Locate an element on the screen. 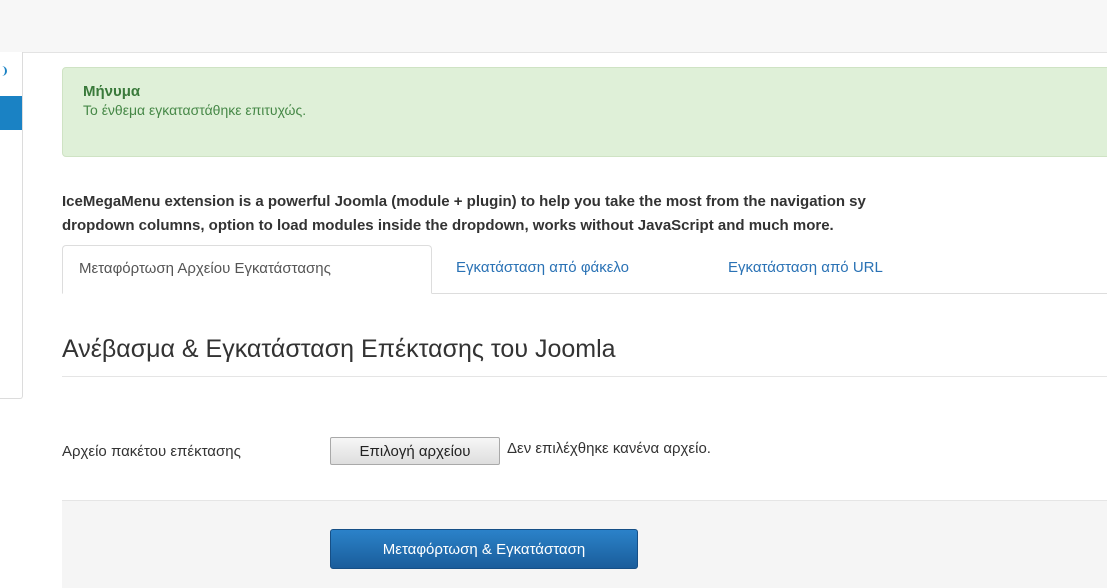 The width and height of the screenshot is (1107, 588). success-alert: Μήνυμα Το ένθεμα εγκαταστάθηκε επιτυχώς. is located at coordinates (584, 112).